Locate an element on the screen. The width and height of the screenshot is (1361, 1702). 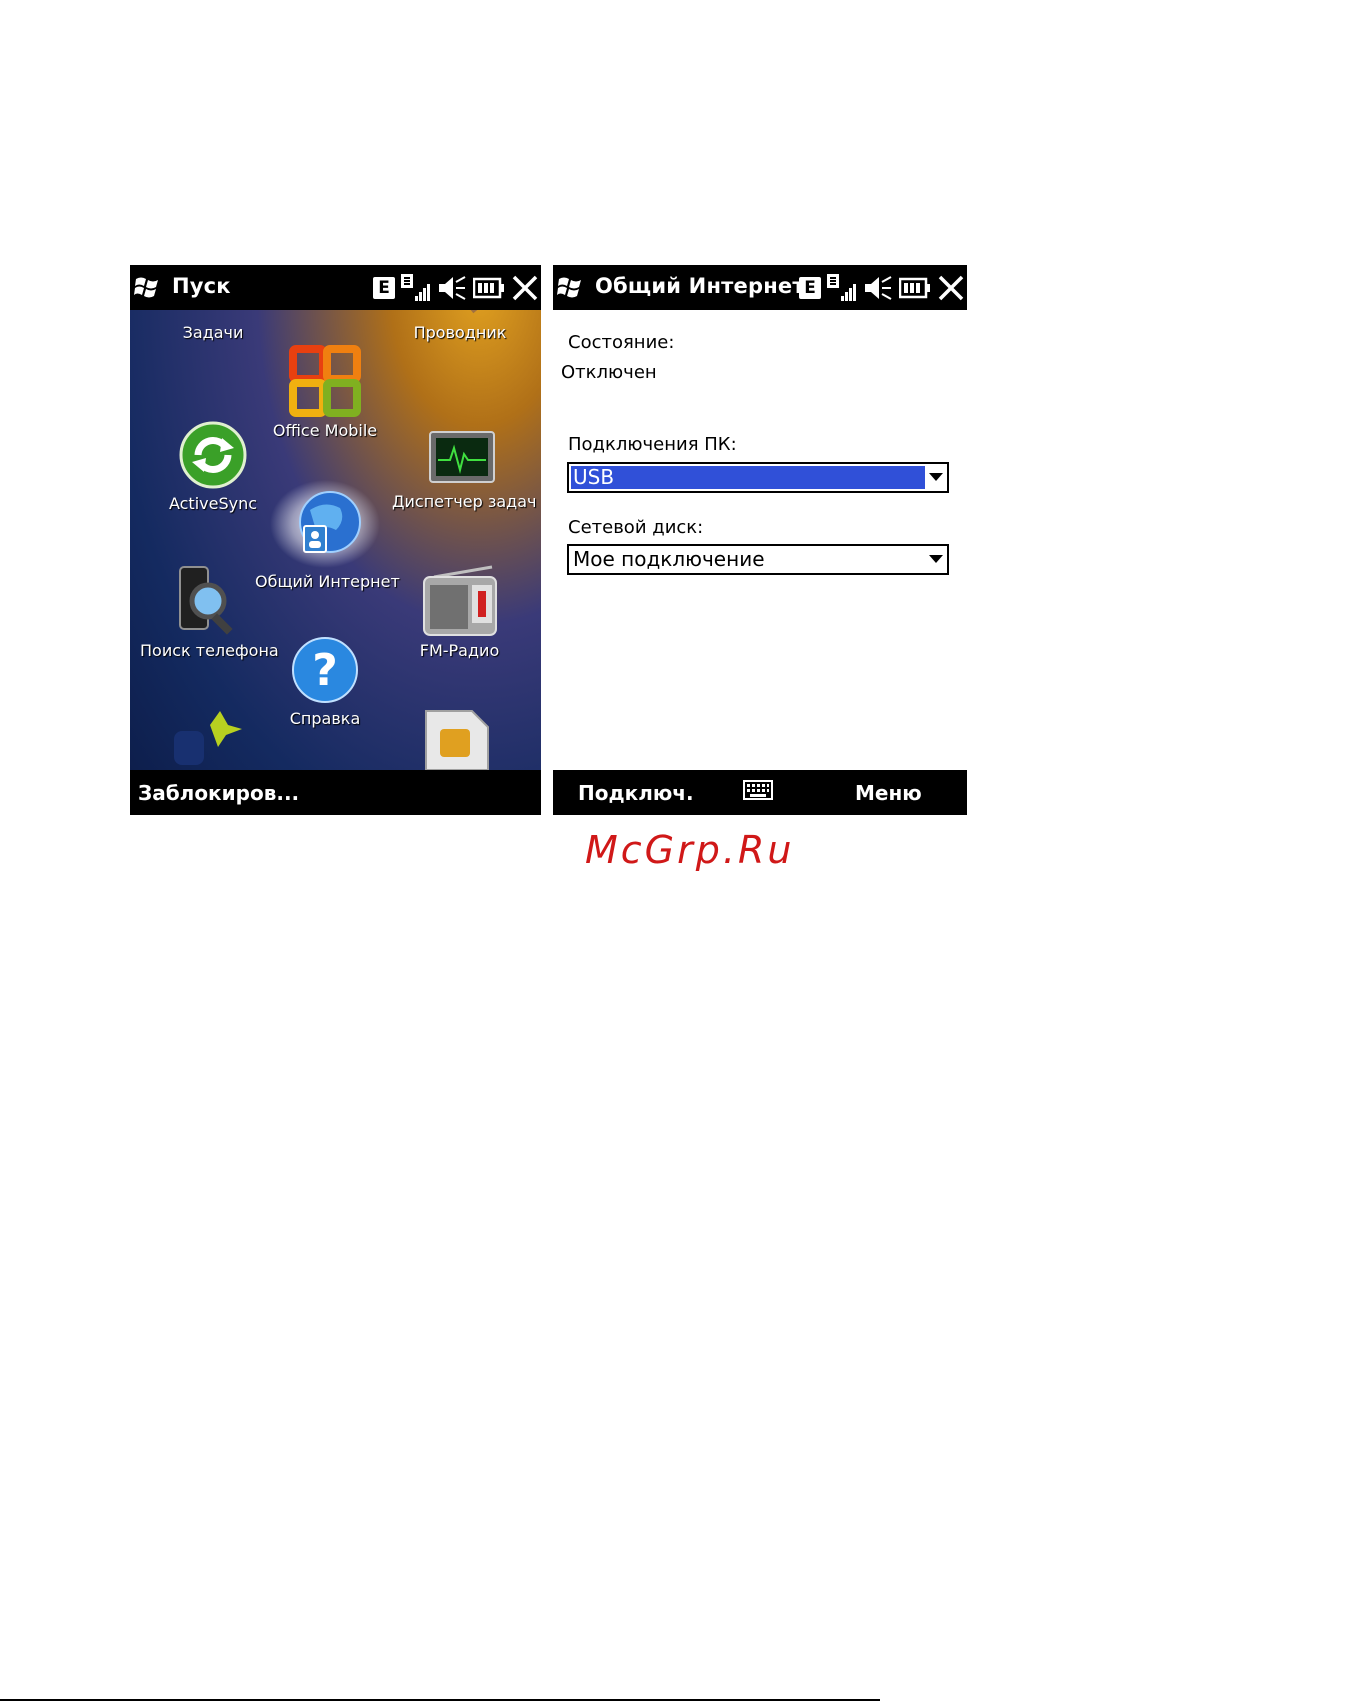
app-task-manager: Диспетчер задач is located at coordinates (464, 470).